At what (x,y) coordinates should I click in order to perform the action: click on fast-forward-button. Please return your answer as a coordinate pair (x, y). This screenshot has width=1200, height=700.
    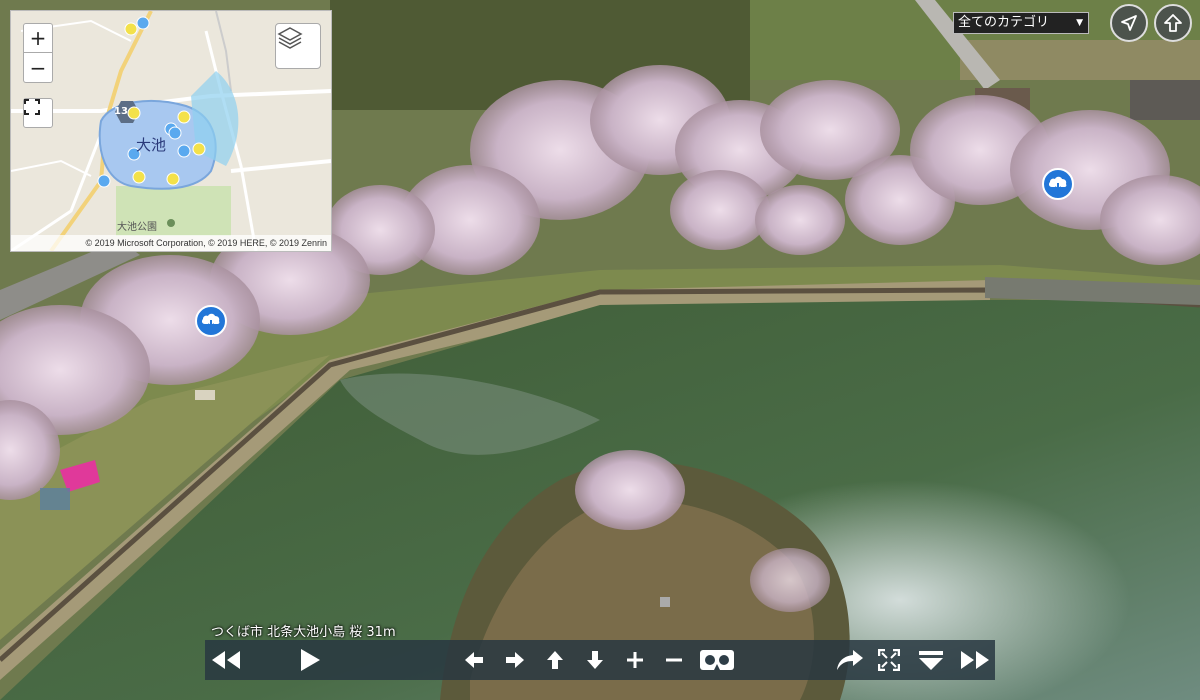
    Looking at the image, I should click on (975, 660).